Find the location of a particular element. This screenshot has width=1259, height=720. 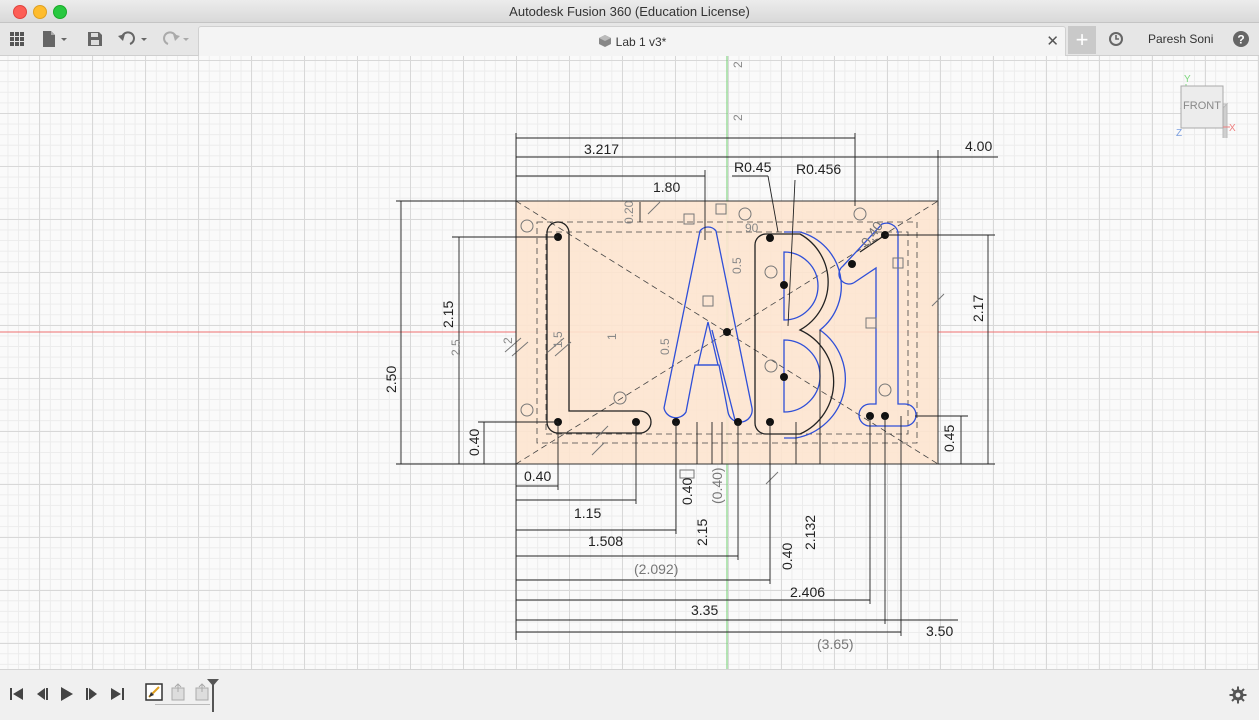

timeline-bar is located at coordinates (629, 694).